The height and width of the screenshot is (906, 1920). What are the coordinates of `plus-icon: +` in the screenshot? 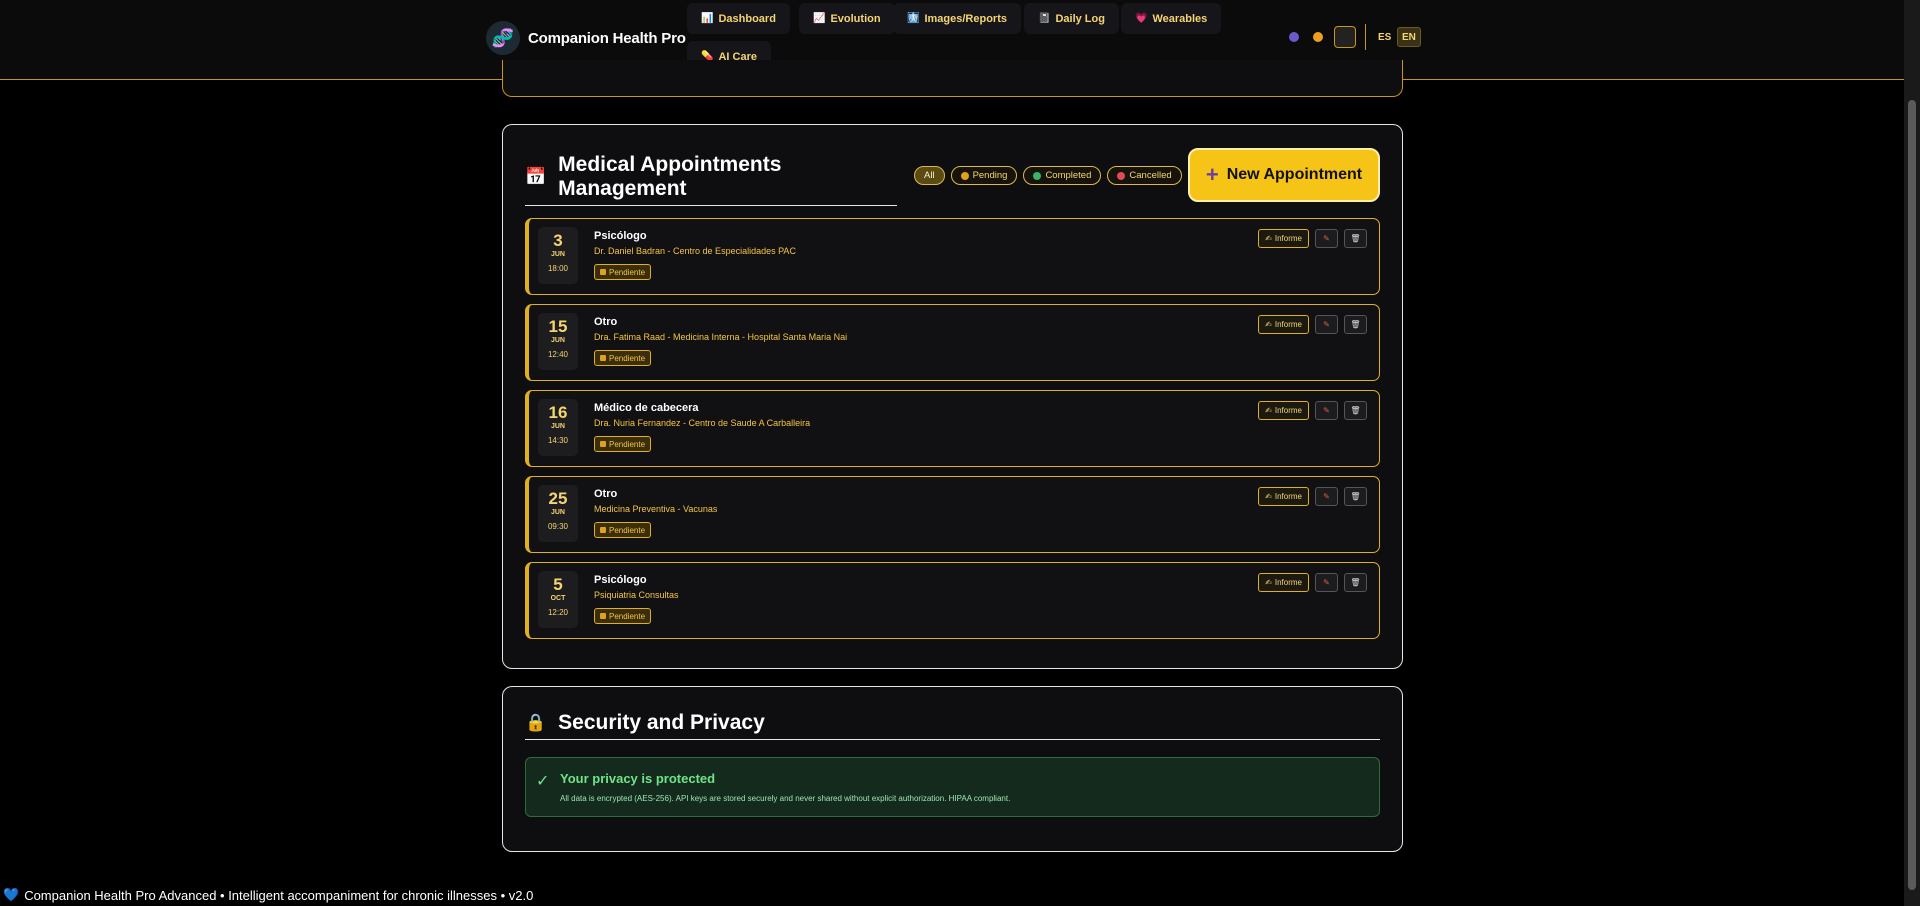 It's located at (1212, 174).